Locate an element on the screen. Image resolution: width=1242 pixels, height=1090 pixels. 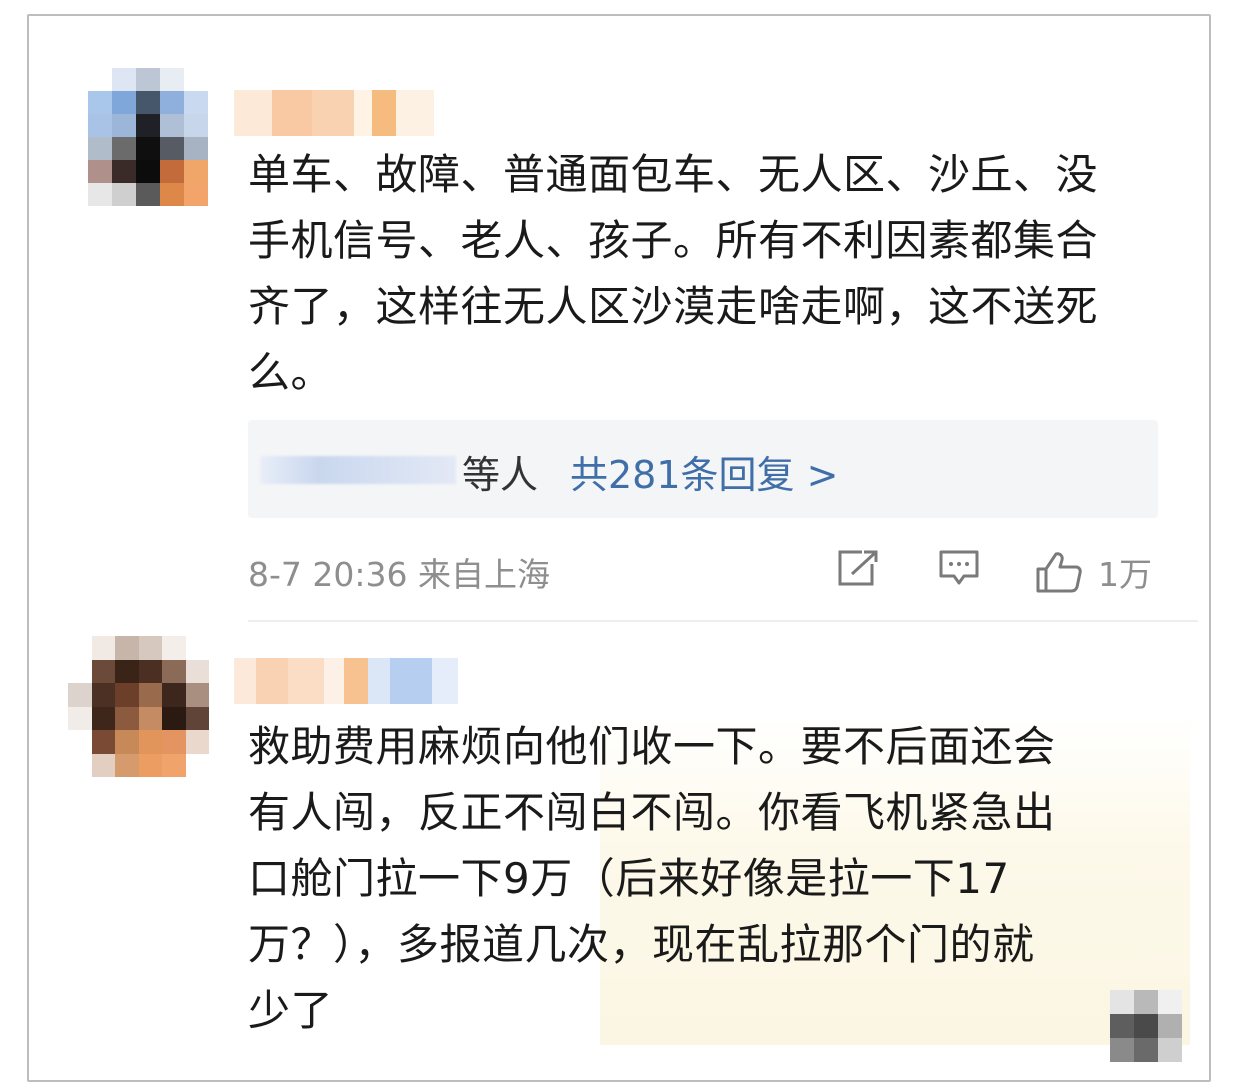
like-button: 1万 is located at coordinates (1093, 572).